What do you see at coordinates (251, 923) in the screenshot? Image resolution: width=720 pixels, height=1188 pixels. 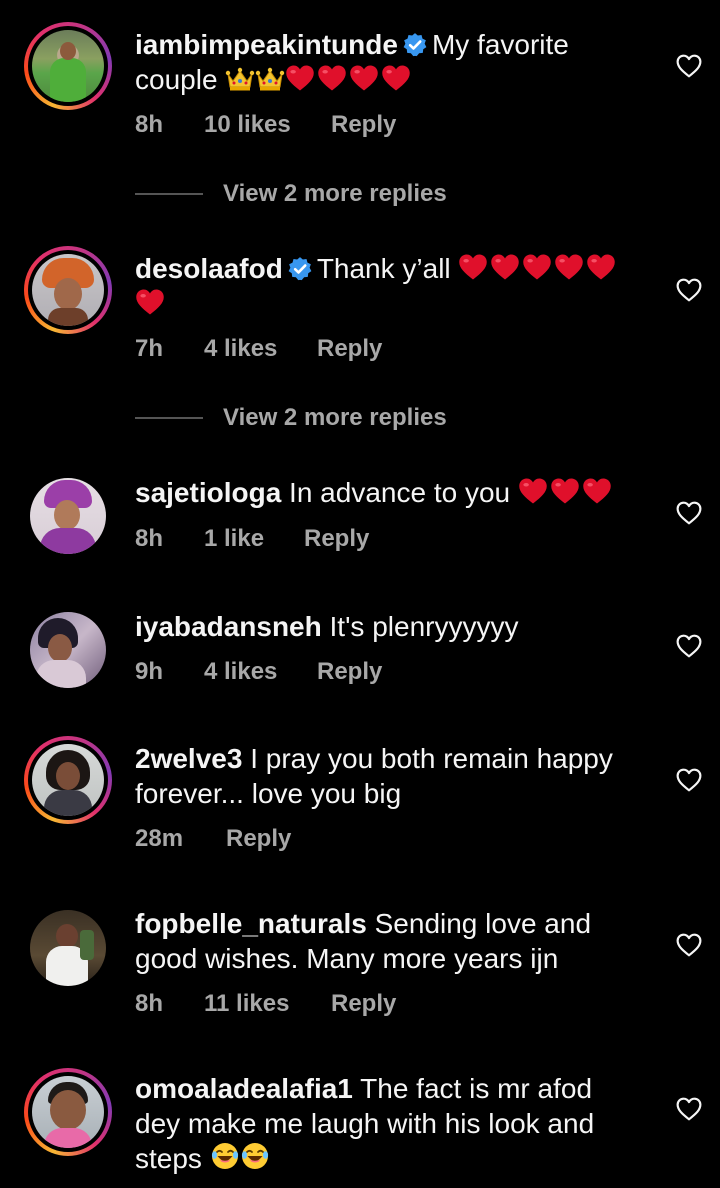 I see `comment-username: fopbelle_naturals` at bounding box center [251, 923].